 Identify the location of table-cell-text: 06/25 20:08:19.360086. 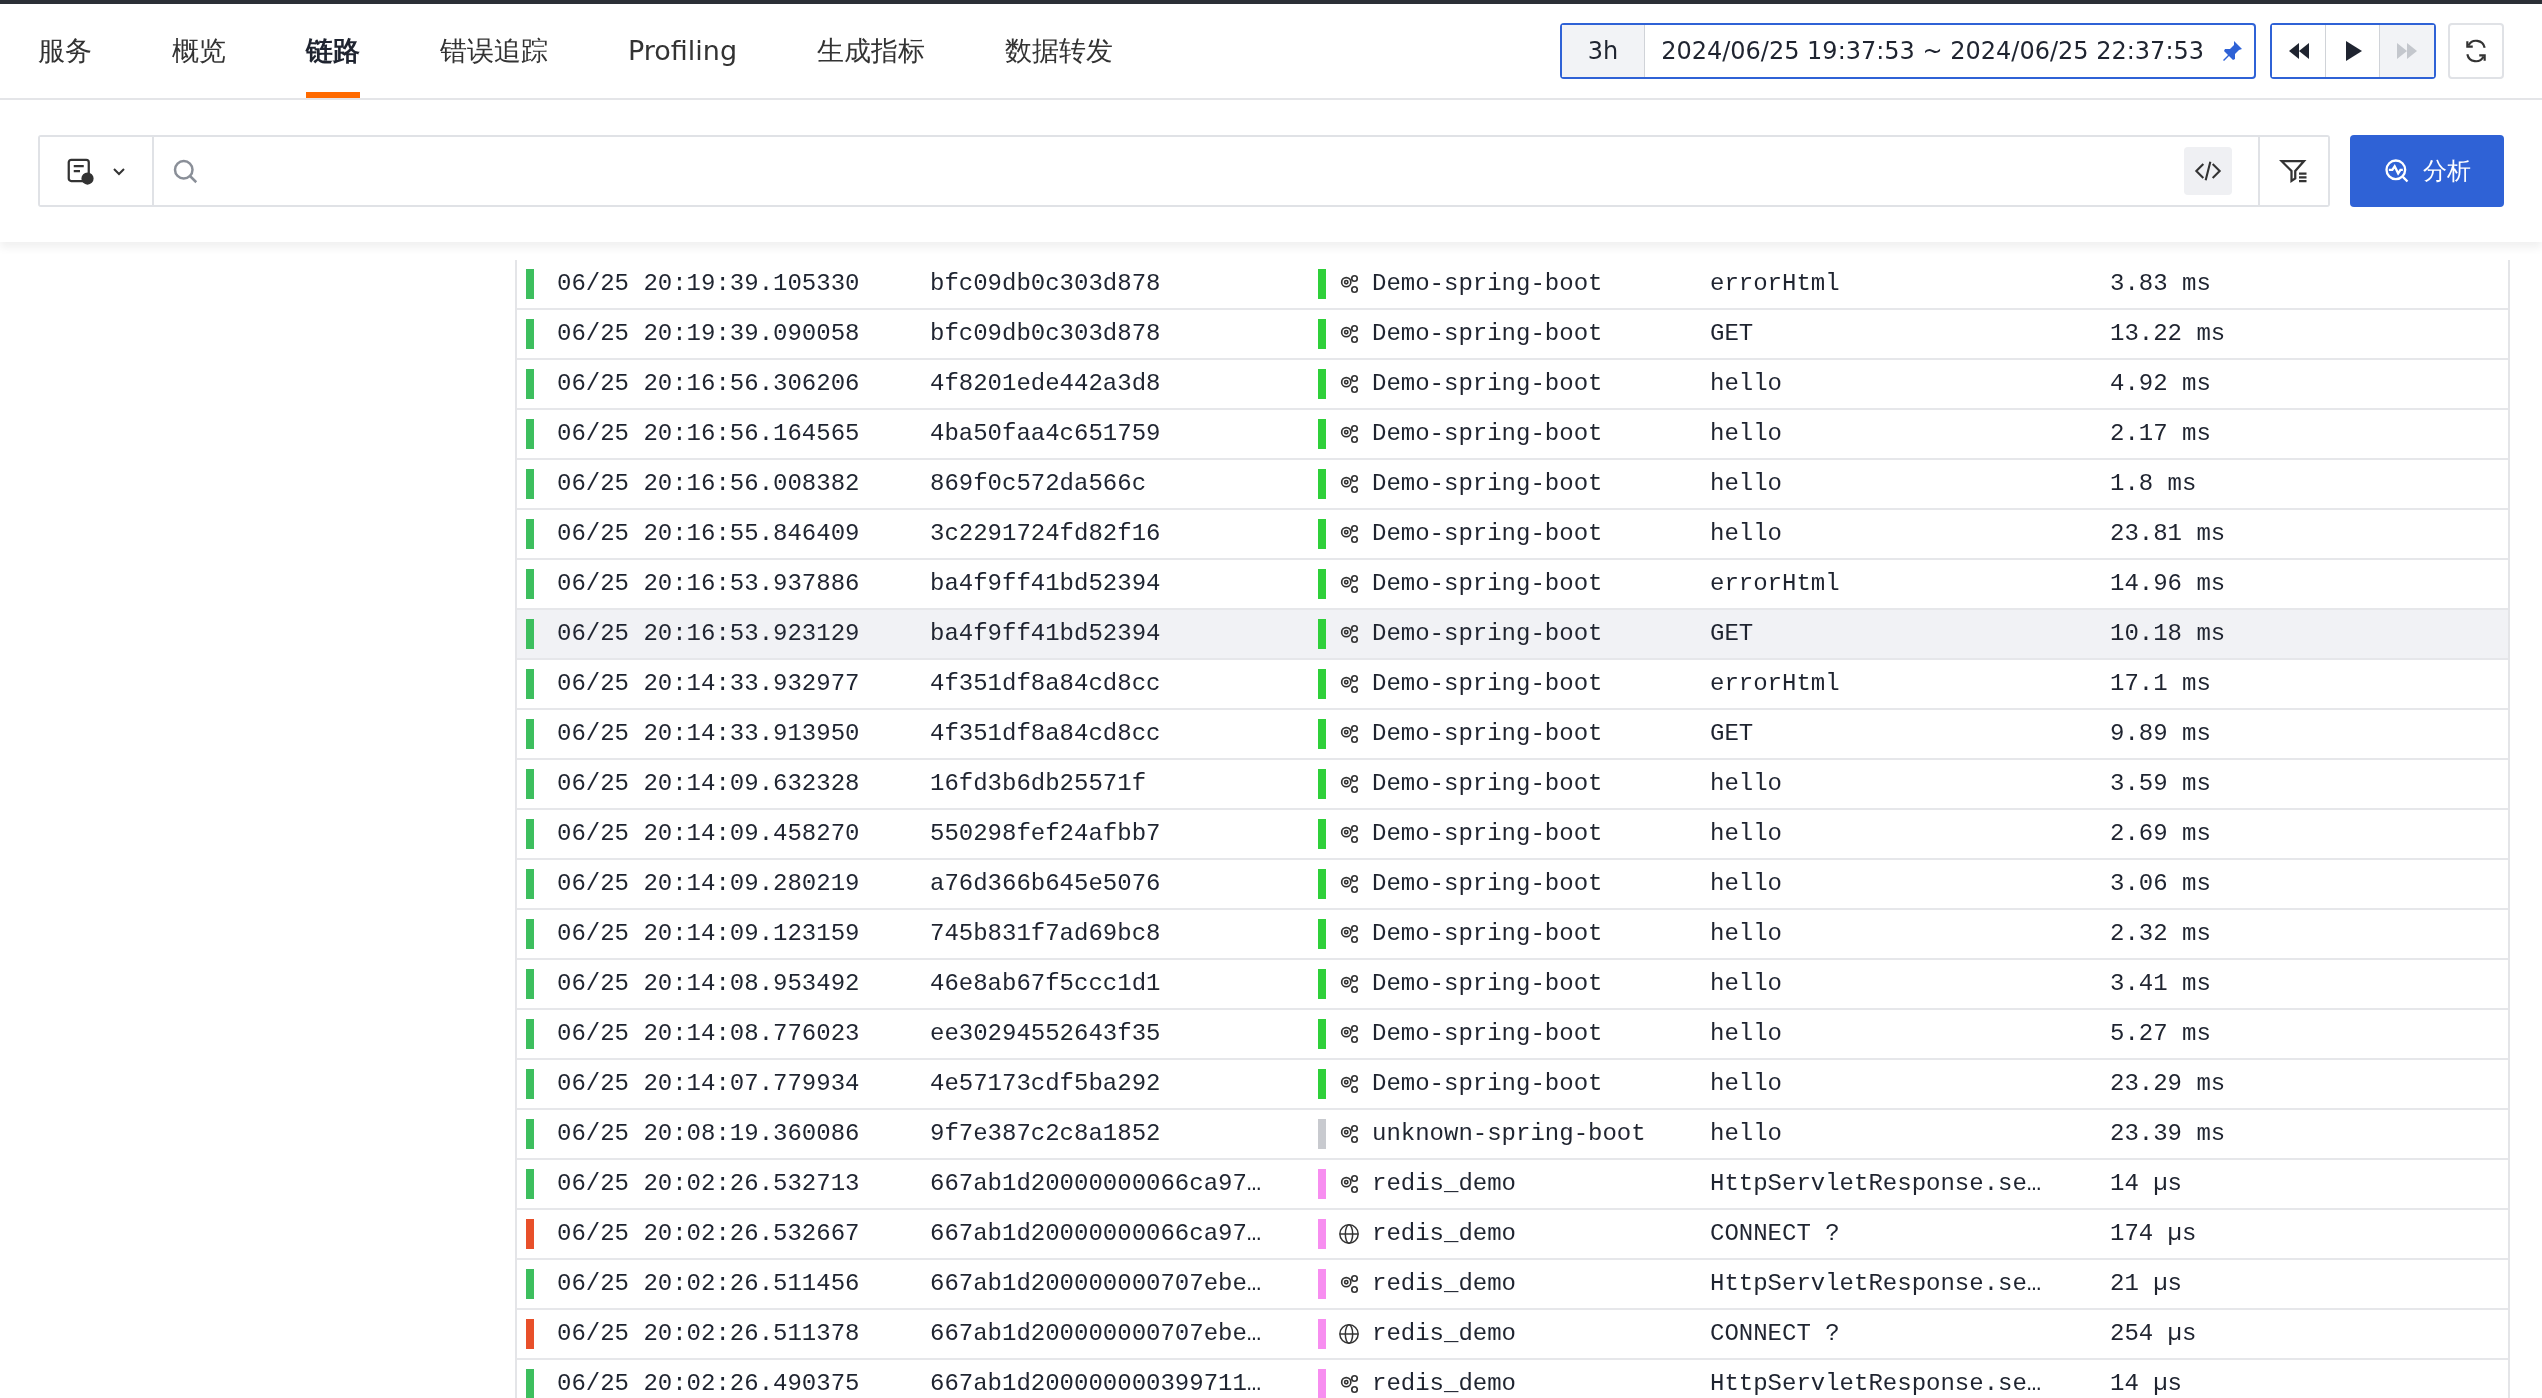
(708, 1134).